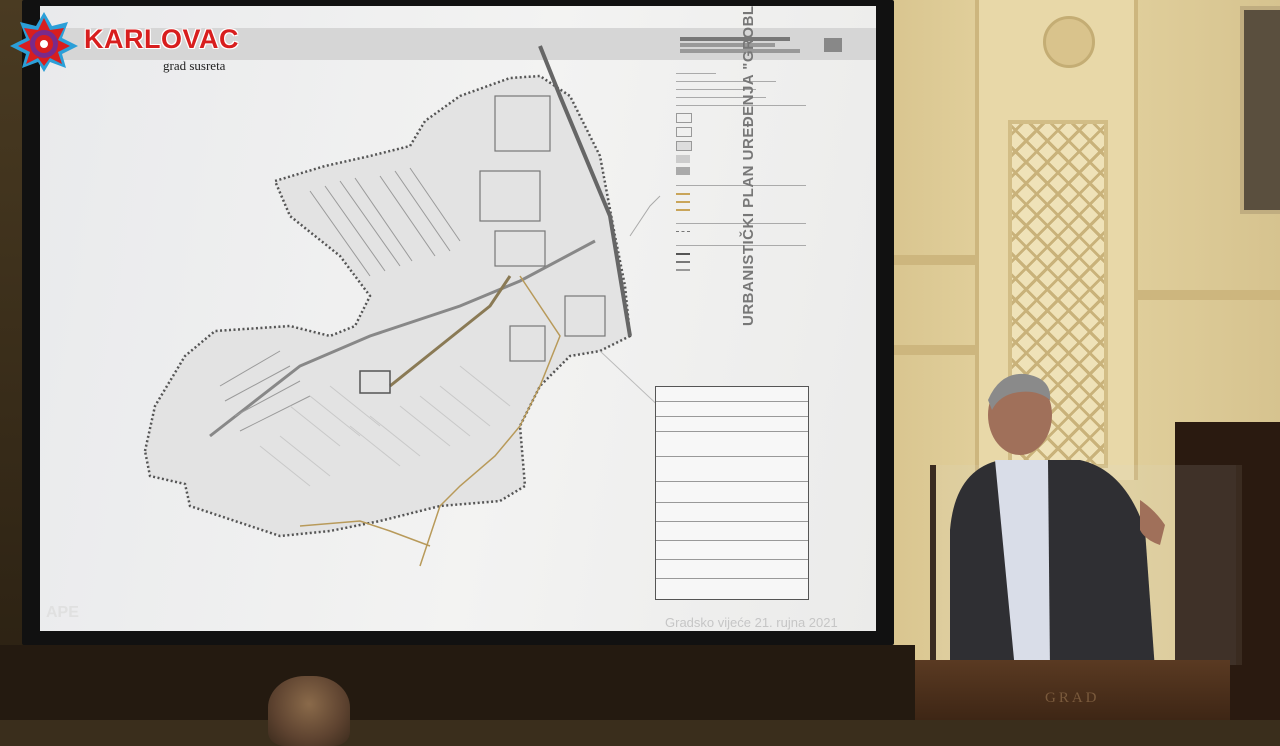  What do you see at coordinates (309, 711) in the screenshot?
I see `audience-member-head` at bounding box center [309, 711].